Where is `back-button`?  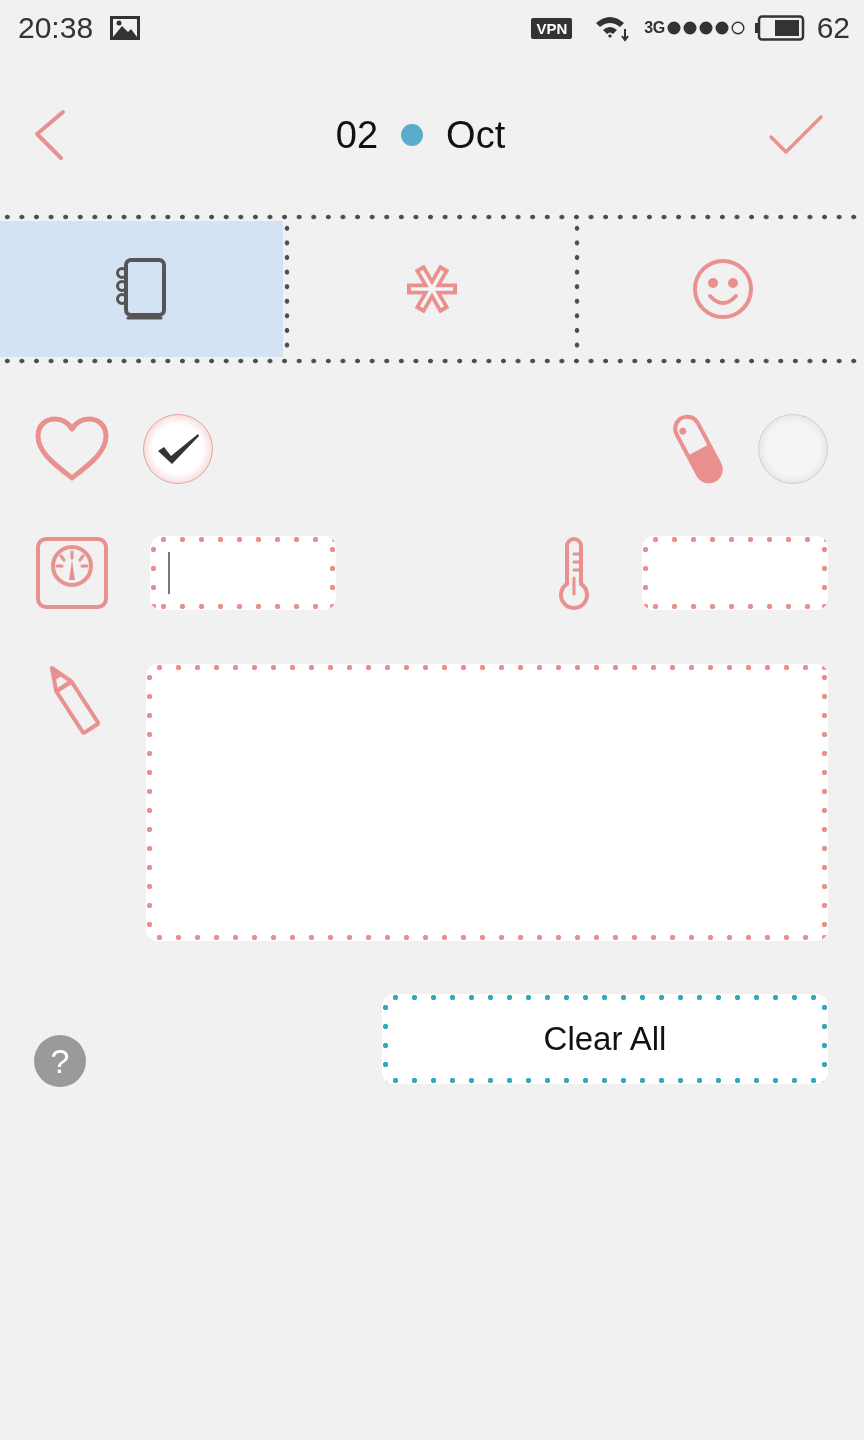 back-button is located at coordinates (50, 134).